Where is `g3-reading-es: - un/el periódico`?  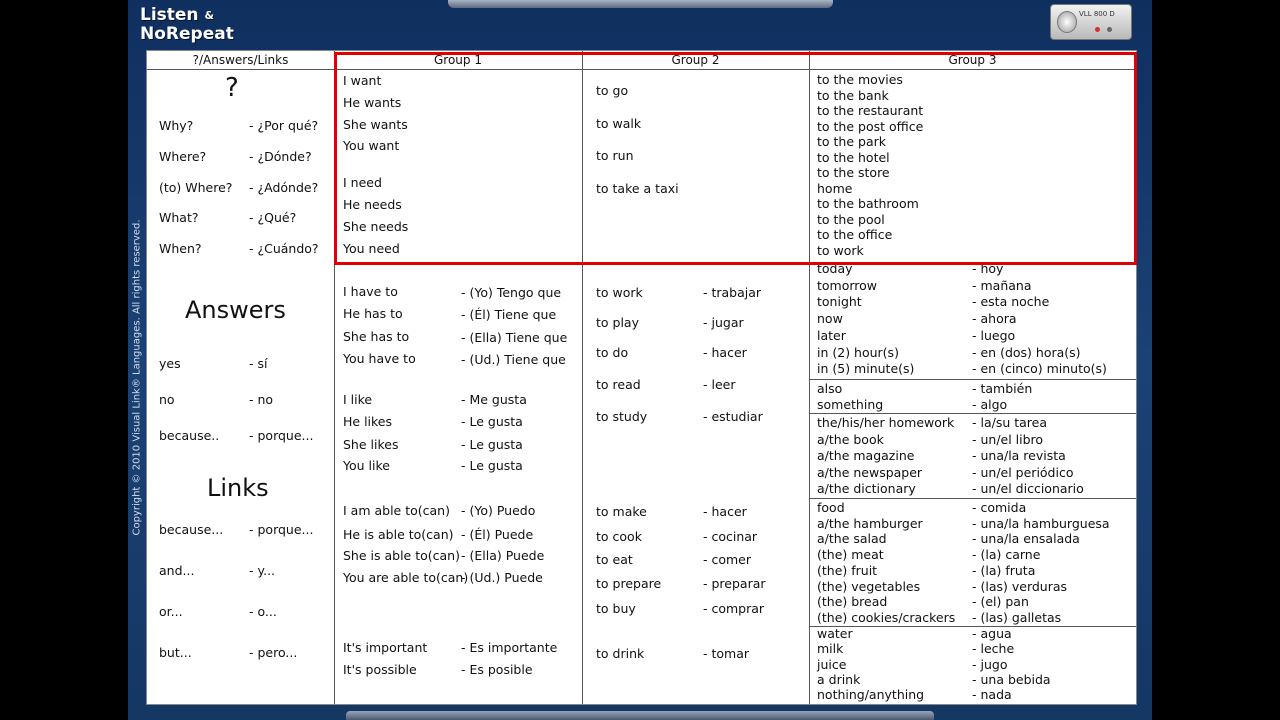 g3-reading-es: - un/el periódico is located at coordinates (1023, 472).